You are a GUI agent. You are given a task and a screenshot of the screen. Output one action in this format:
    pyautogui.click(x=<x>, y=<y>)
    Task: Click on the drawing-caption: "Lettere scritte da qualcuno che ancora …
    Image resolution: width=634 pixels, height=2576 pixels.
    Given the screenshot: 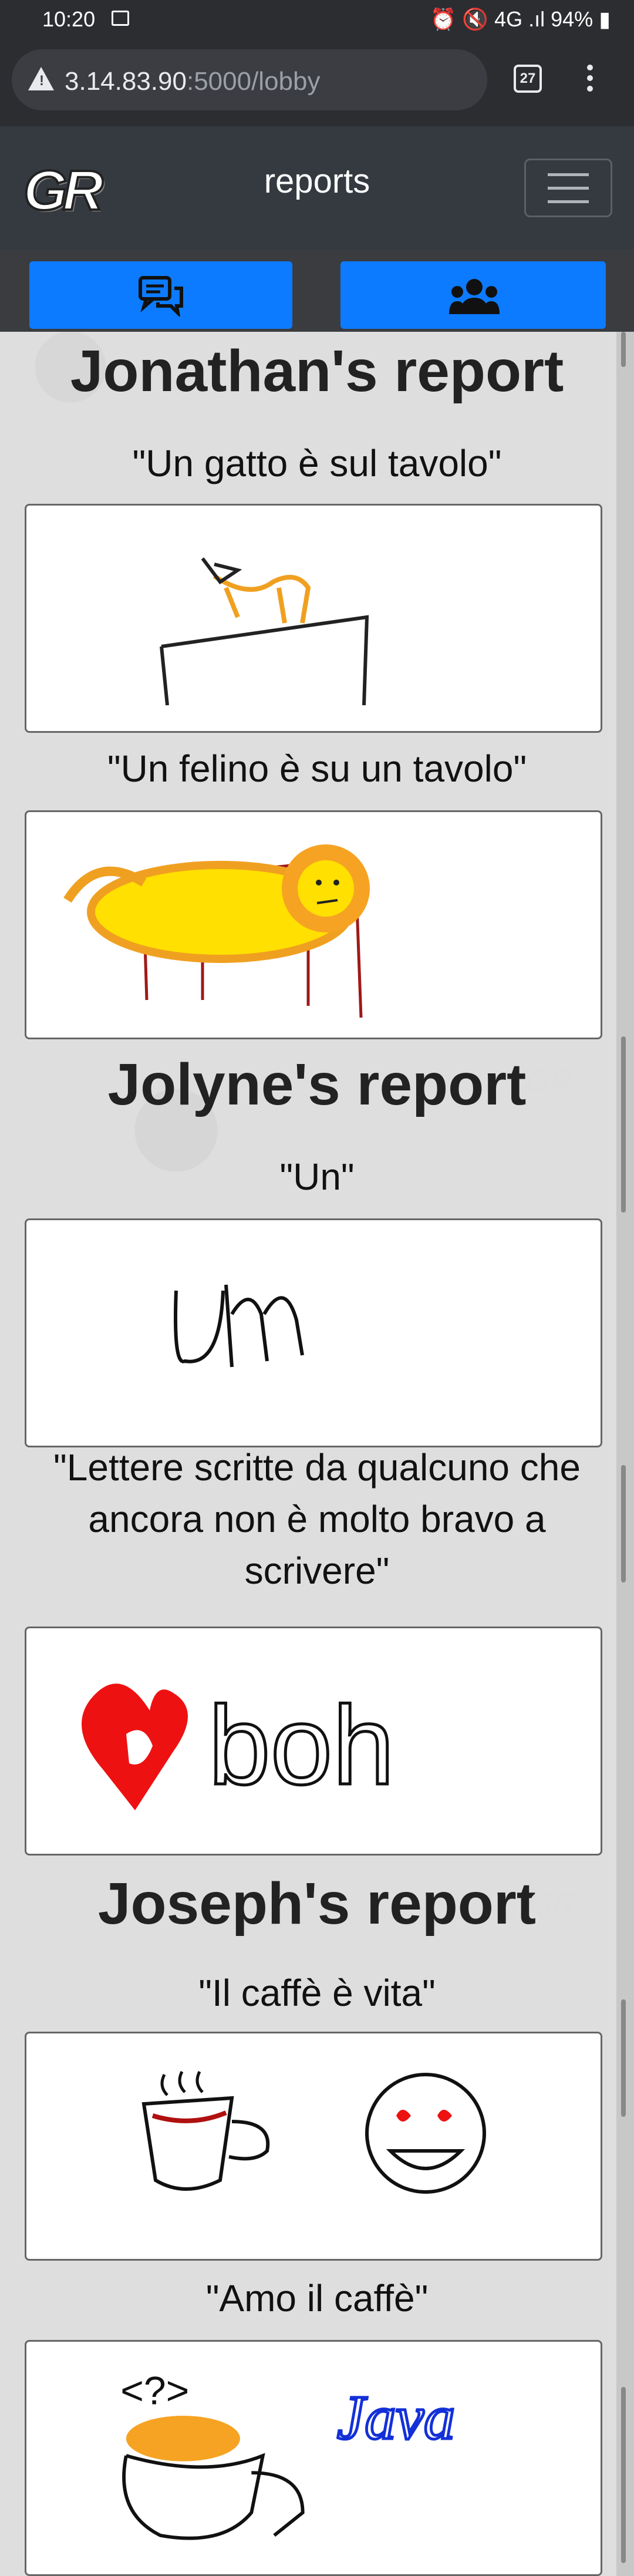 What is the action you would take?
    pyautogui.click(x=317, y=1519)
    